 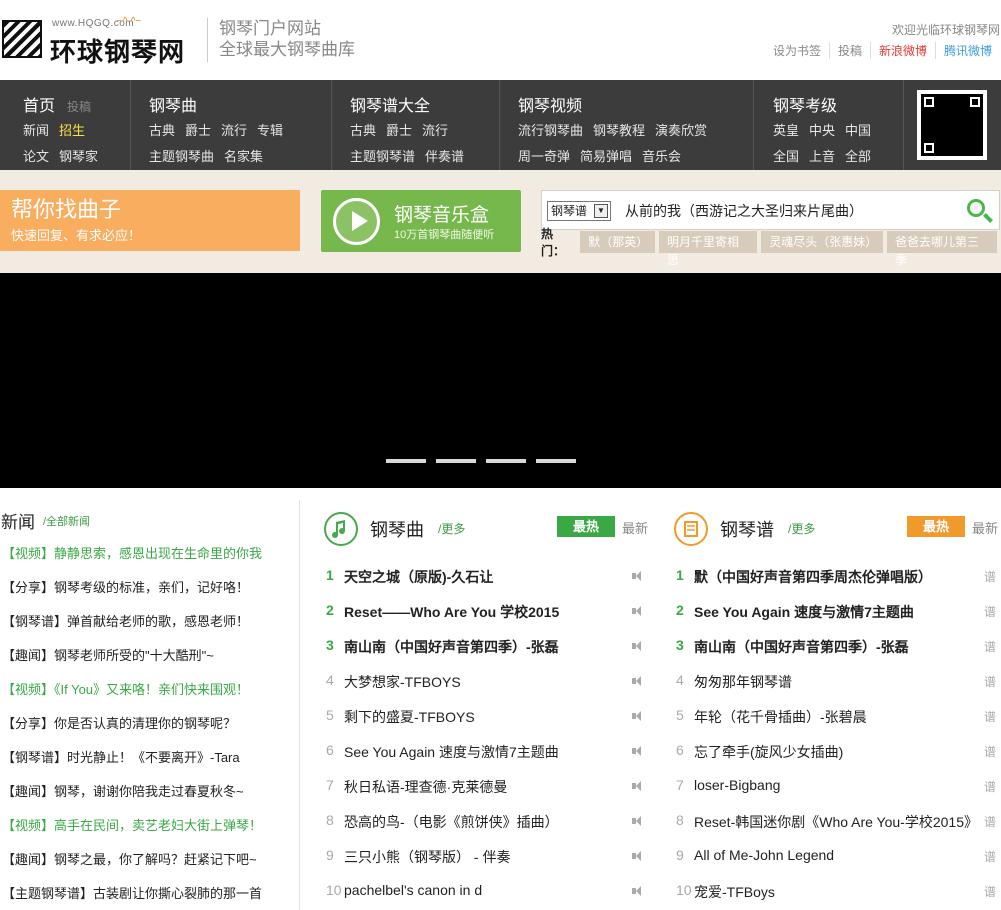 What do you see at coordinates (489, 892) in the screenshot?
I see `list-item: 10 pachelbel's canon in d` at bounding box center [489, 892].